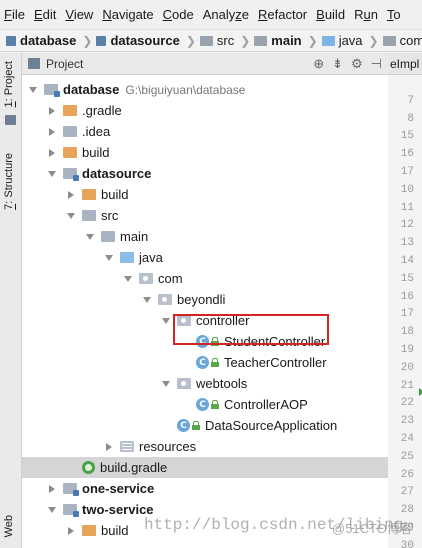 The image size is (422, 548). Describe the element at coordinates (9, 104) in the screenshot. I see `project-tab-number: 1` at that location.